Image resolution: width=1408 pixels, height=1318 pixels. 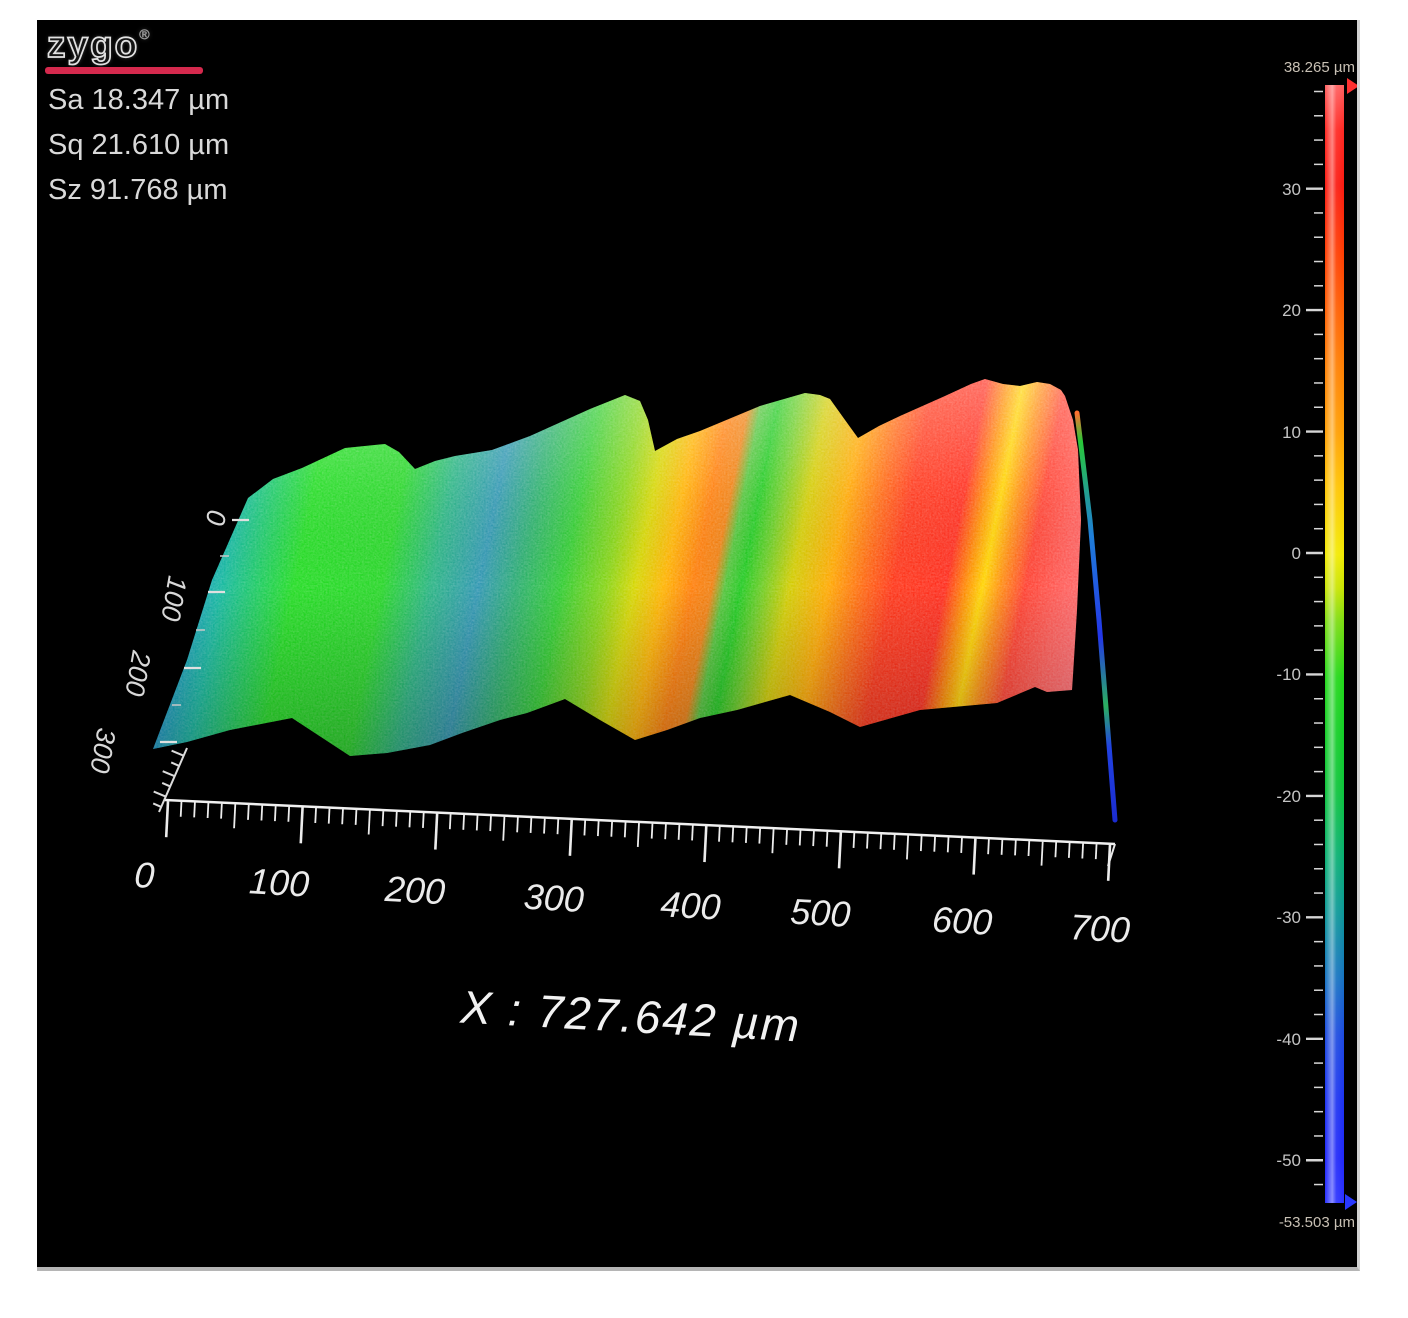 What do you see at coordinates (1288, 1160) in the screenshot?
I see `cbar-label-n50: -50` at bounding box center [1288, 1160].